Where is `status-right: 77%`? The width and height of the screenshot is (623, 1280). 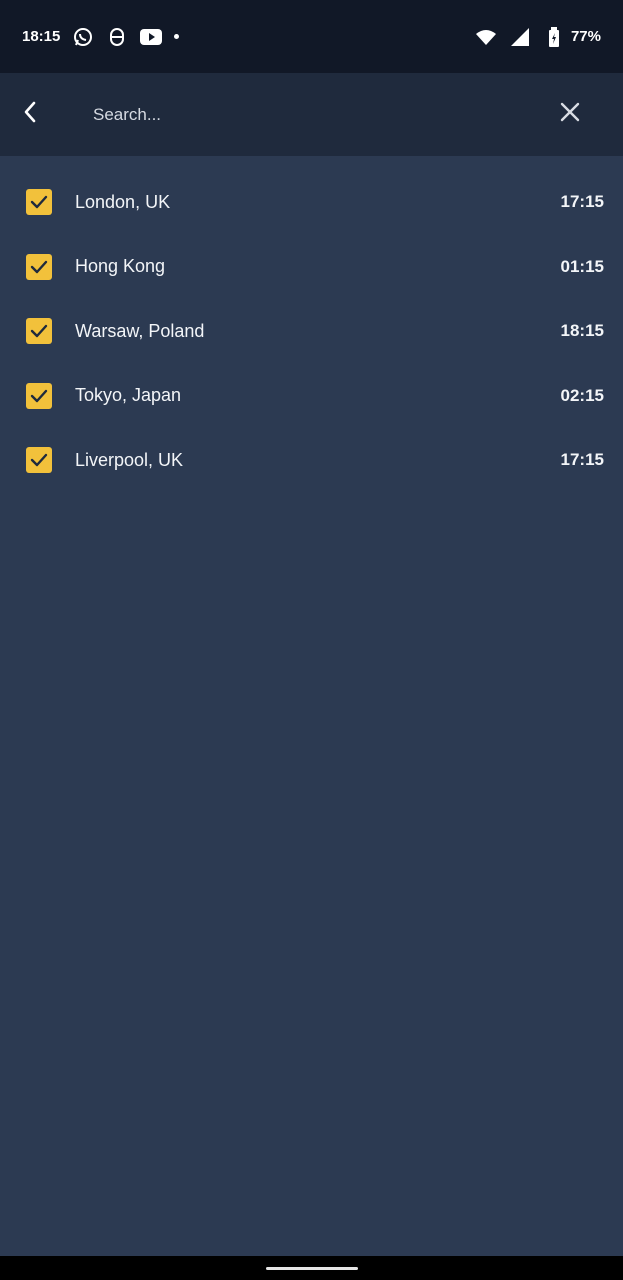 status-right: 77% is located at coordinates (538, 37).